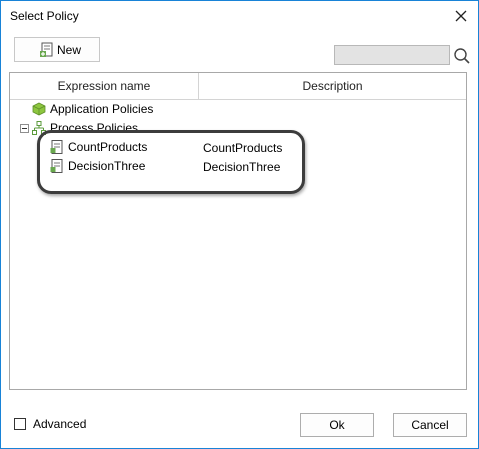  I want to click on new-button-label: New, so click(69, 49).